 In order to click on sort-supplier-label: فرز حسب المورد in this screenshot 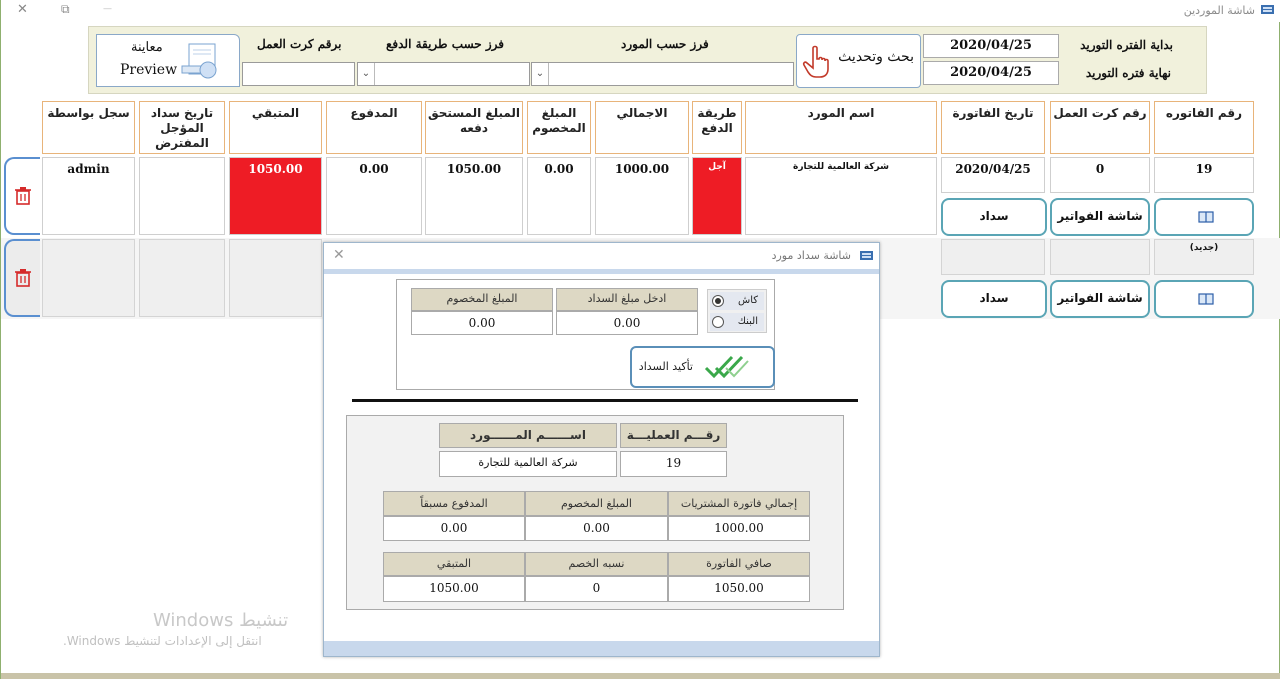, I will do `click(665, 44)`.